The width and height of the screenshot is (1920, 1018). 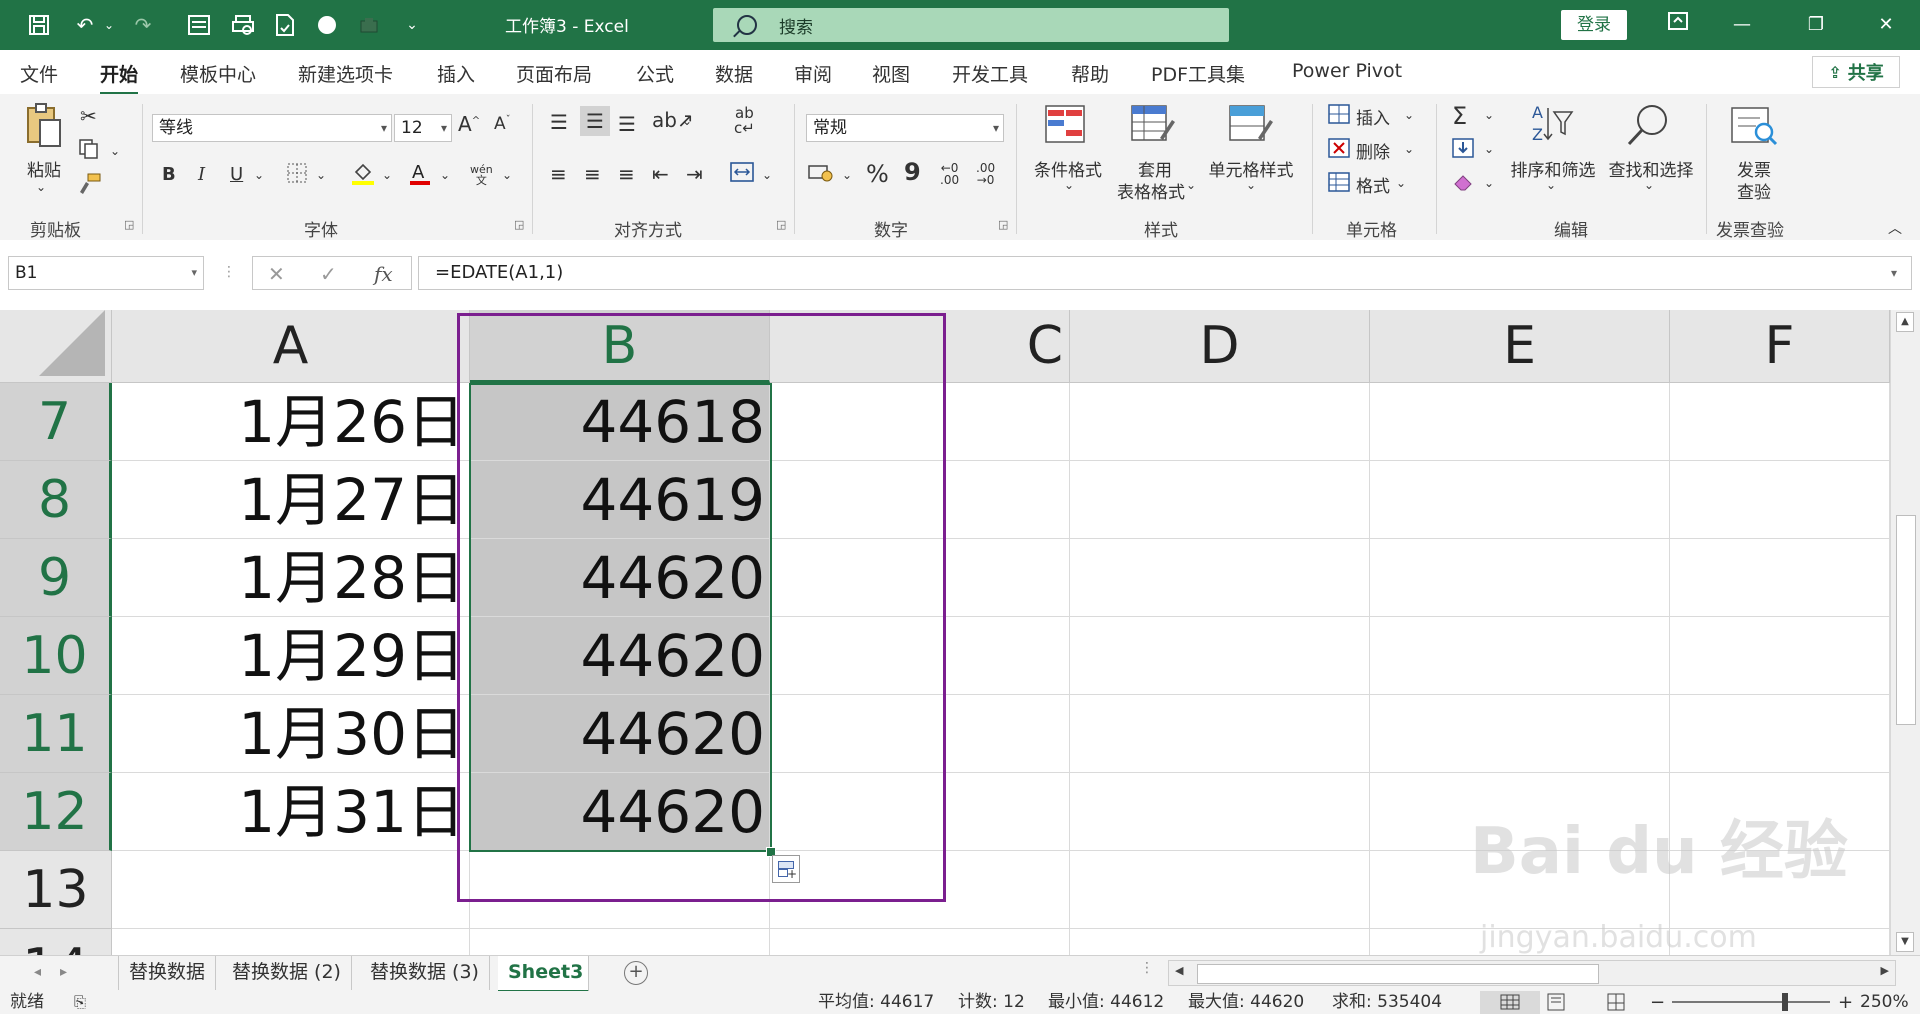 What do you see at coordinates (236, 174) in the screenshot?
I see `underline-button: U` at bounding box center [236, 174].